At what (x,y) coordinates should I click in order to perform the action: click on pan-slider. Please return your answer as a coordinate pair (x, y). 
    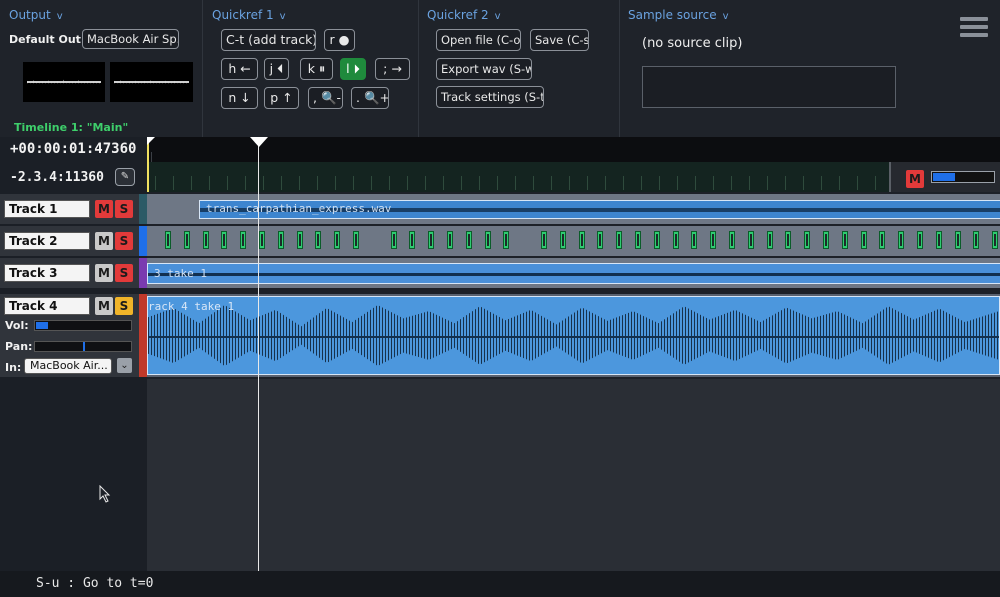
    Looking at the image, I should click on (83, 346).